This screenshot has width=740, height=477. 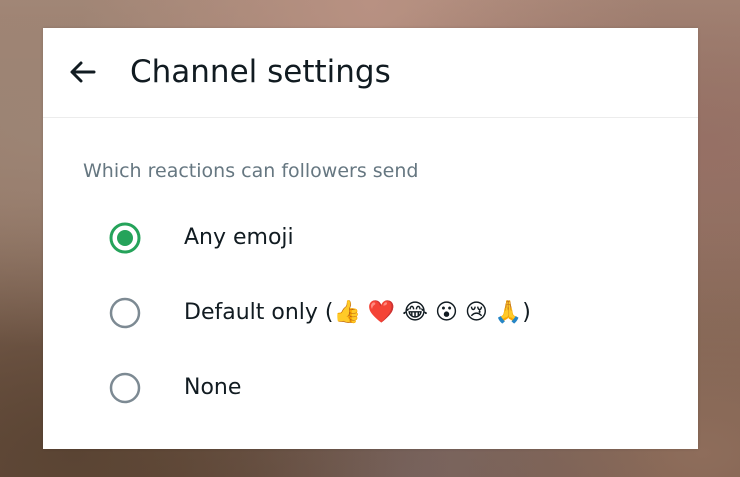 I want to click on radio-checked-icon, so click(x=125, y=238).